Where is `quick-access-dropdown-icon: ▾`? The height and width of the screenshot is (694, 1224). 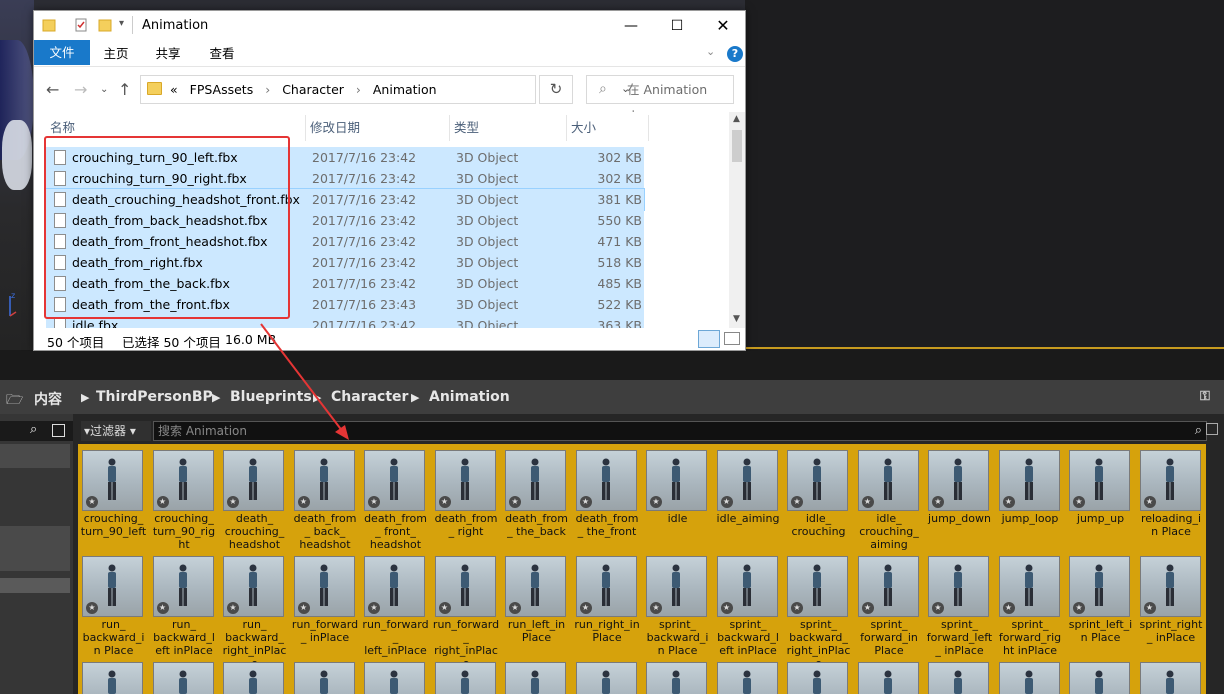 quick-access-dropdown-icon: ▾ is located at coordinates (121, 23).